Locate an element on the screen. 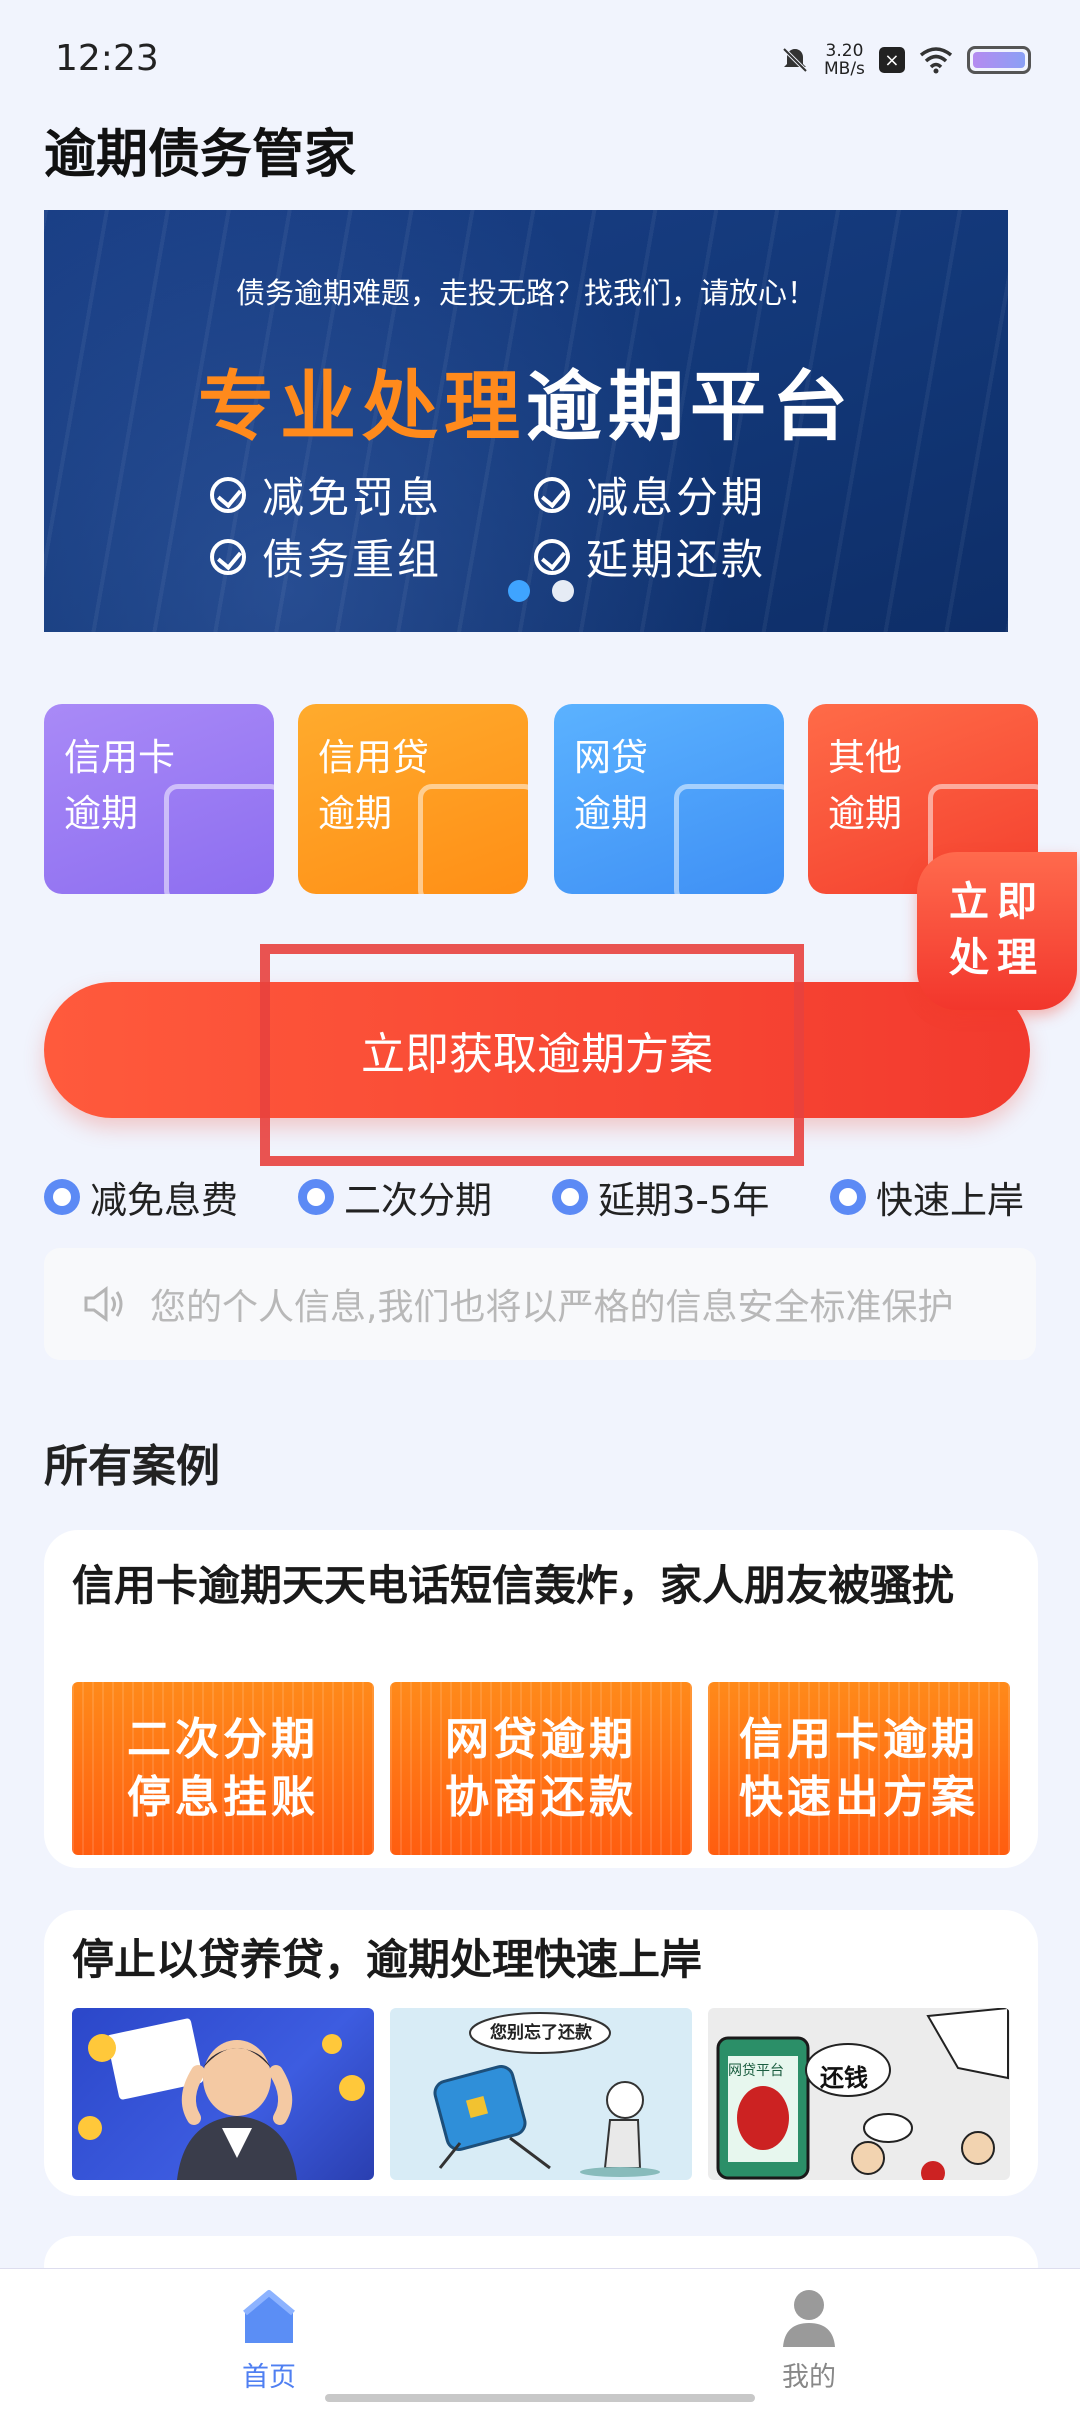  case-option-button: 二次分期 停息挂账 is located at coordinates (223, 1768).